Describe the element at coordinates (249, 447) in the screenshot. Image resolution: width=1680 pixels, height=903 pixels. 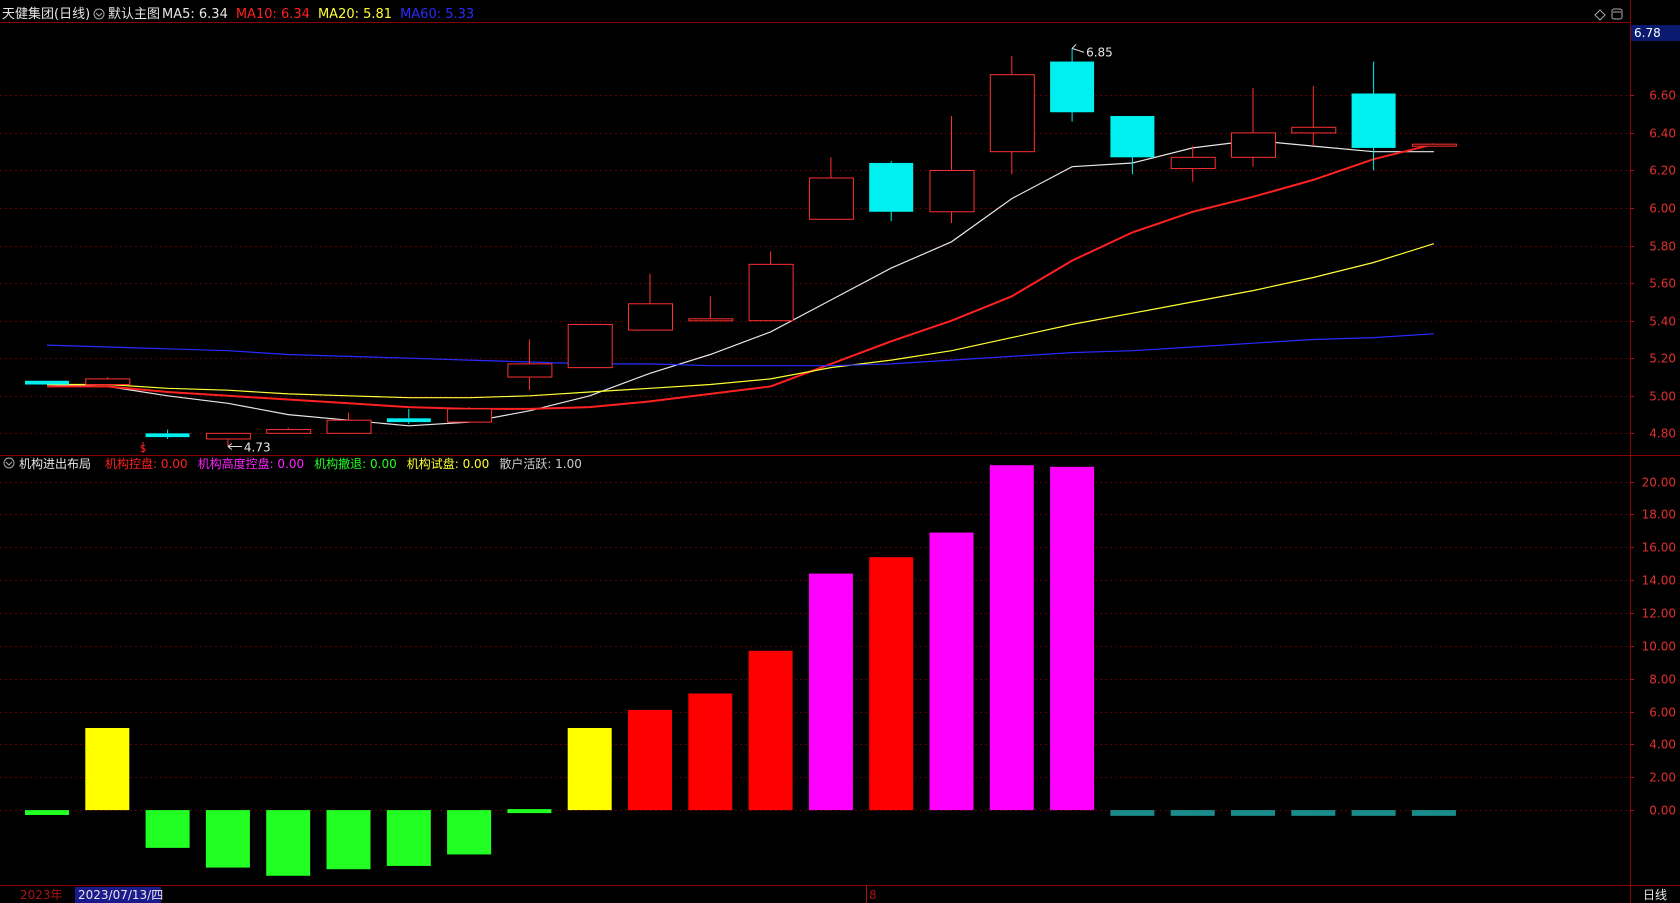
I see `low-annotation: 4.73` at that location.